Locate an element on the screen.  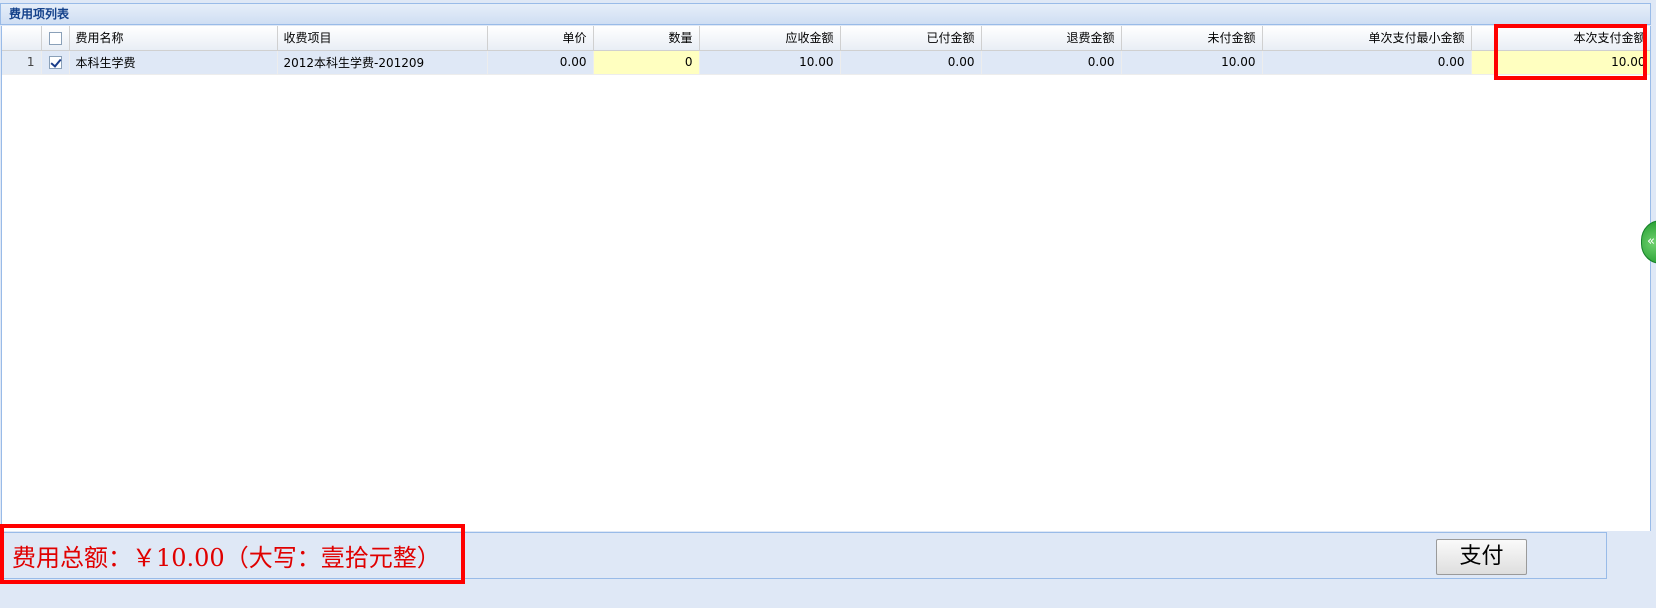
panel-title: 费用项列表 is located at coordinates (825, 14).